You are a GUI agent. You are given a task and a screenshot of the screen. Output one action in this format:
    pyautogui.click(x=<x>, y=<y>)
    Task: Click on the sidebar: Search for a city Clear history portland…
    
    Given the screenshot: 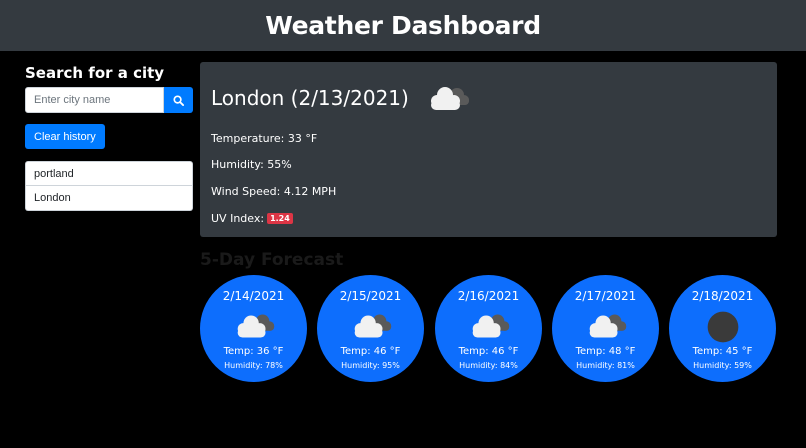 What is the action you would take?
    pyautogui.click(x=109, y=137)
    